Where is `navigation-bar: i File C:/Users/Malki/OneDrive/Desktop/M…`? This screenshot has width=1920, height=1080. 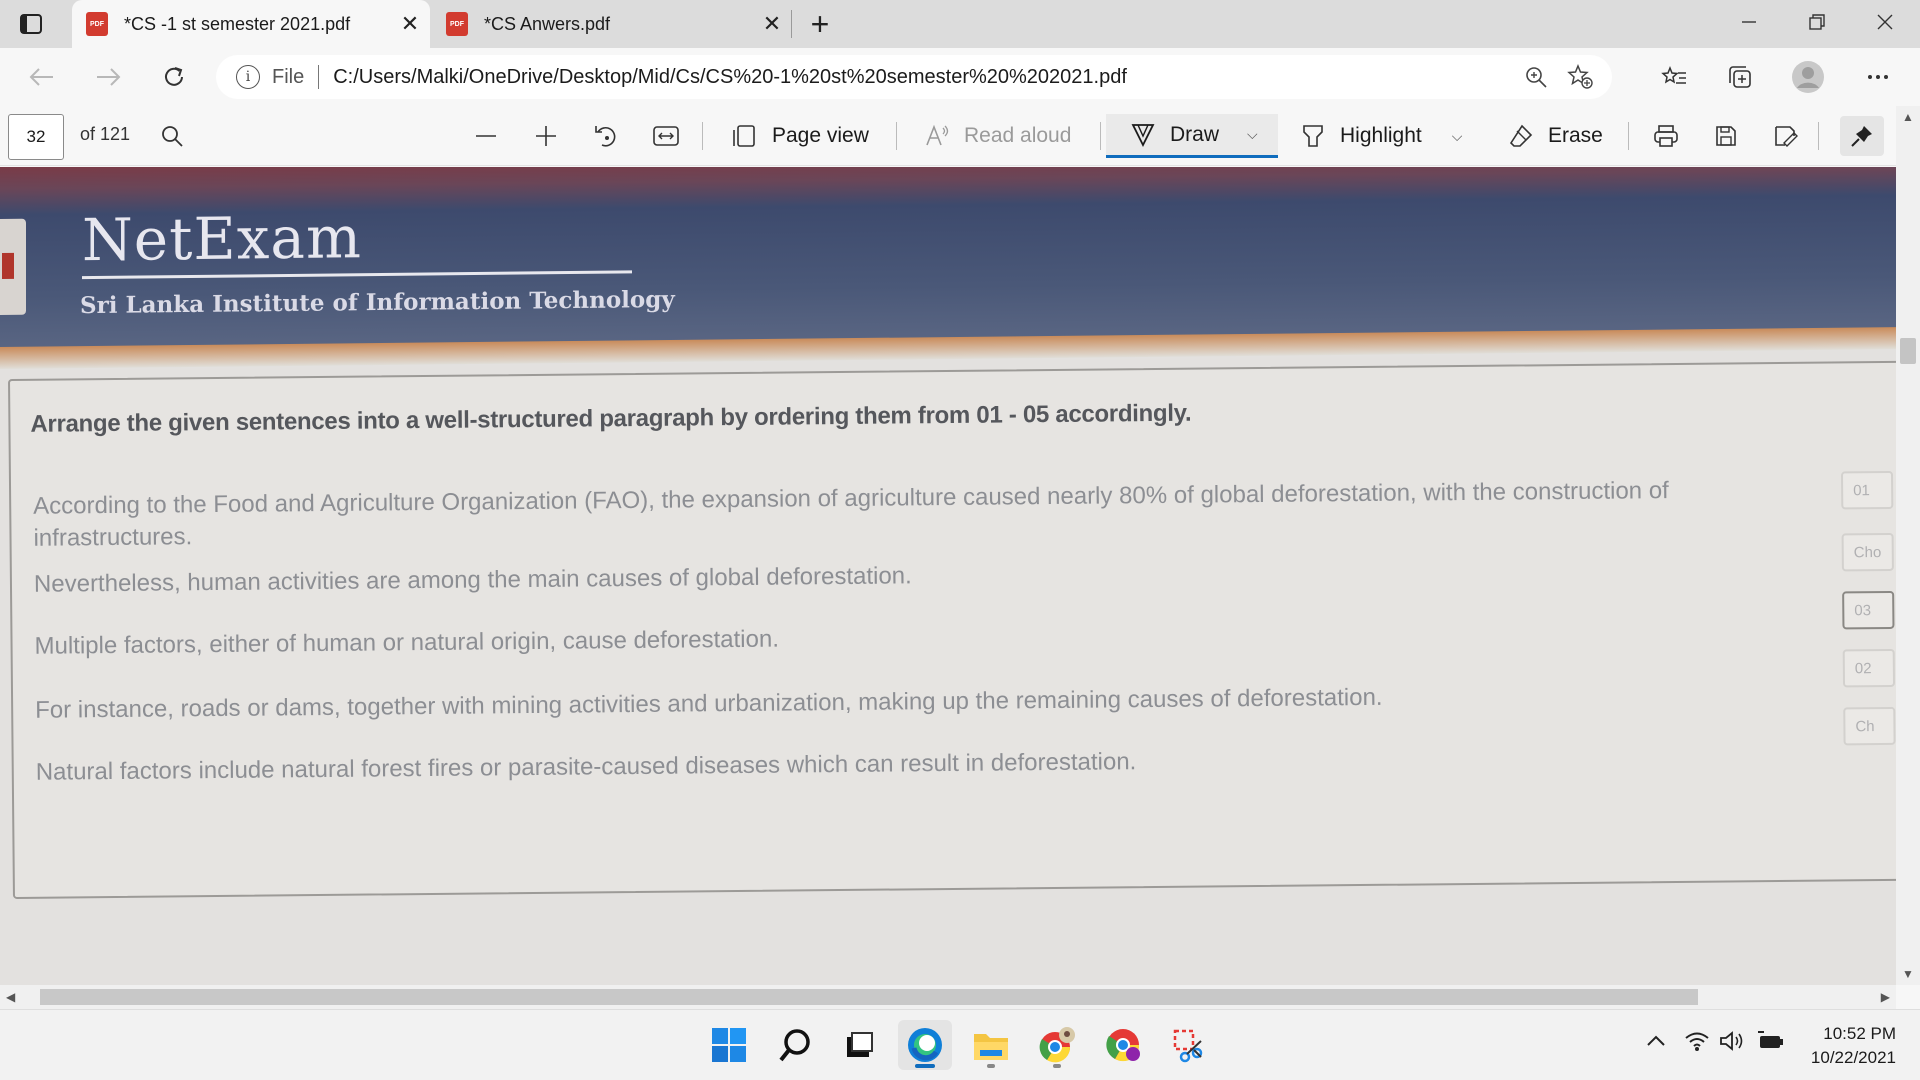
navigation-bar: i File C:/Users/Malki/OneDrive/Desktop/M… is located at coordinates (960, 77).